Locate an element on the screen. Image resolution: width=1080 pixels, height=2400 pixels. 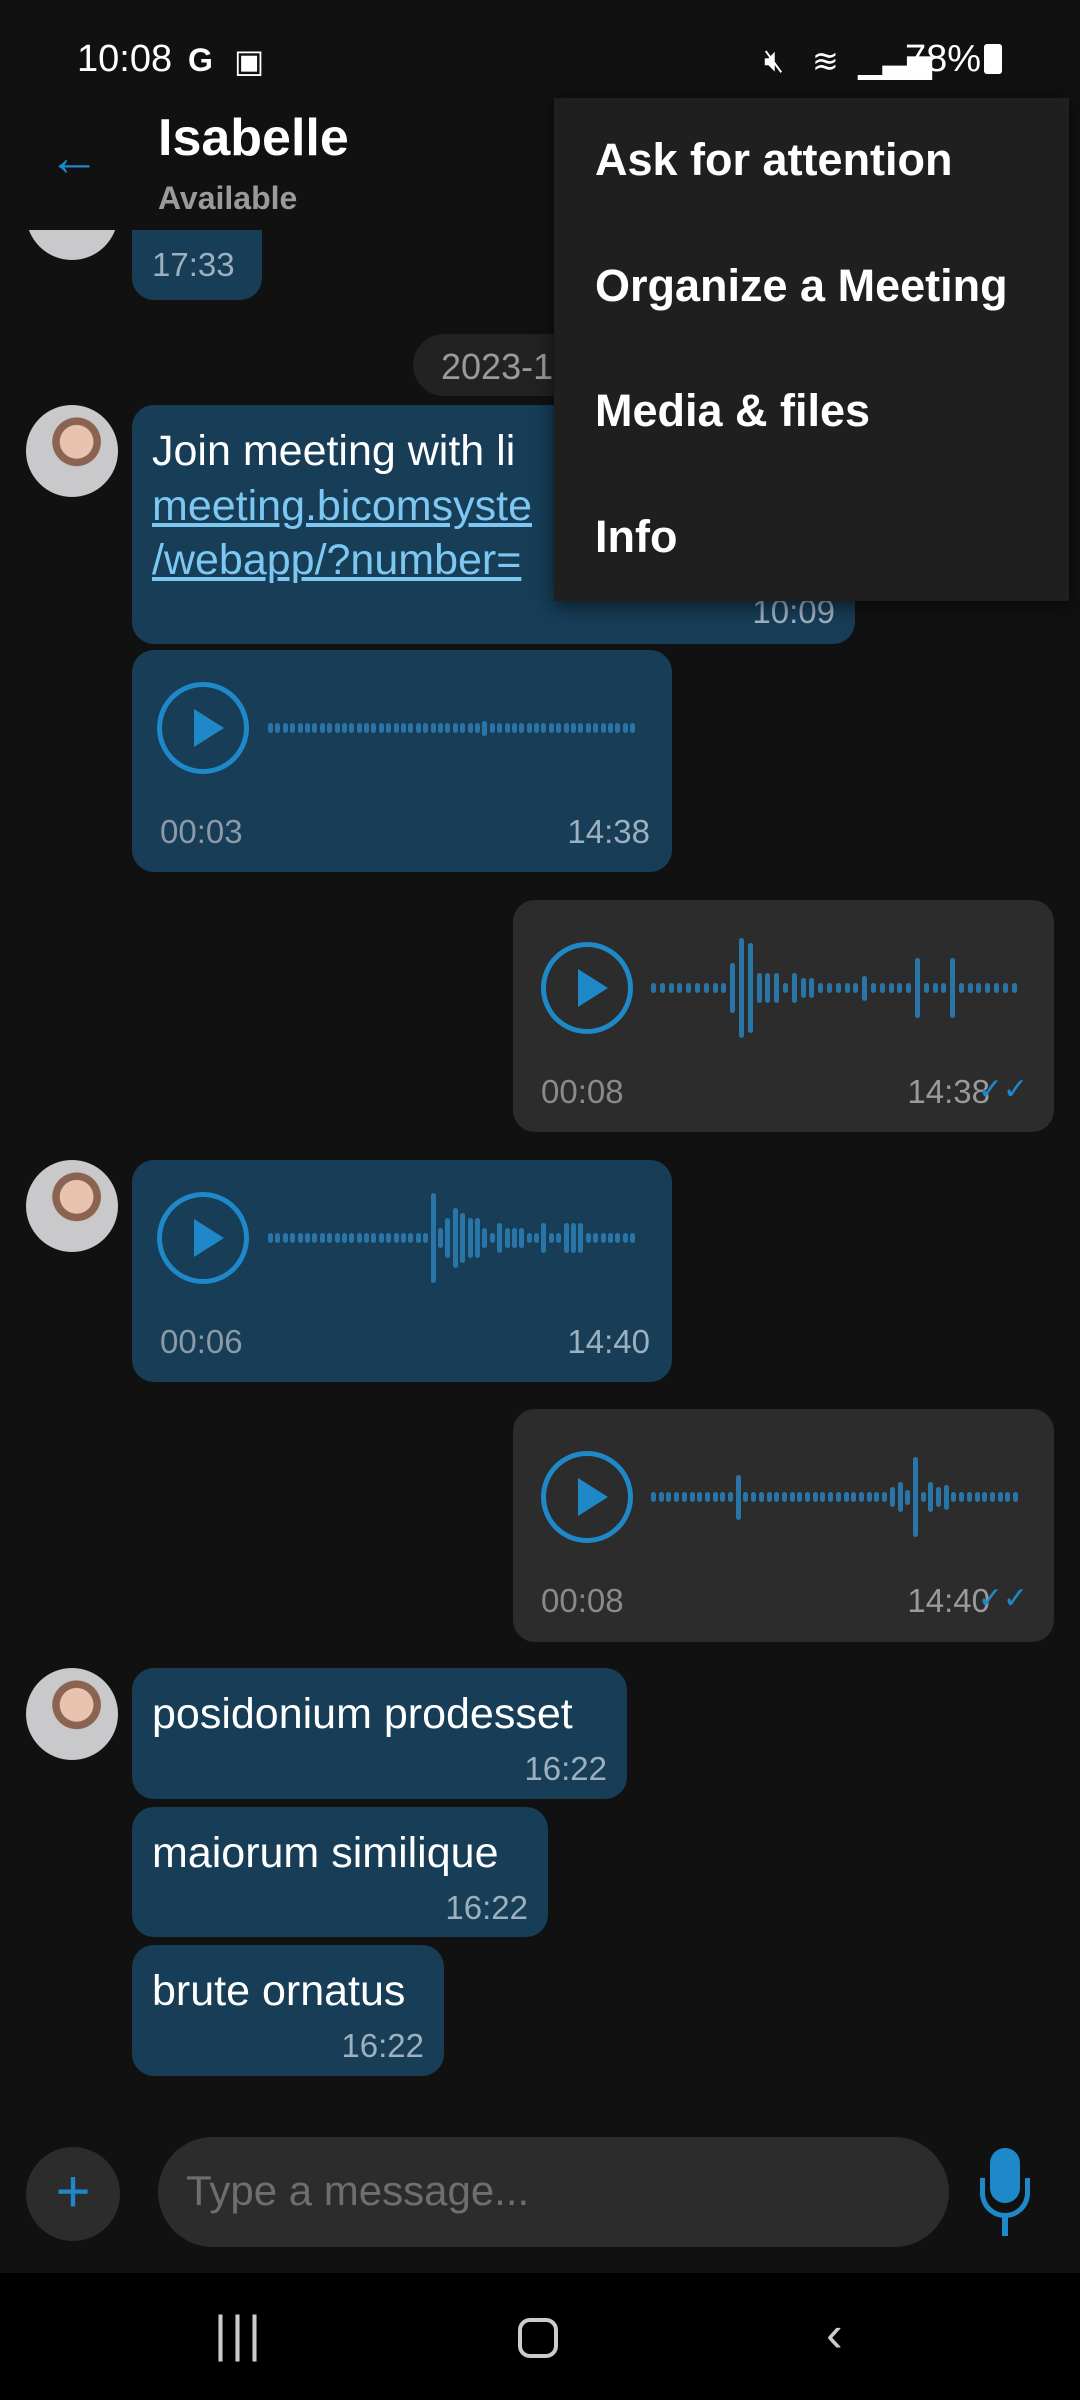
attach-button: + is located at coordinates (73, 2194).